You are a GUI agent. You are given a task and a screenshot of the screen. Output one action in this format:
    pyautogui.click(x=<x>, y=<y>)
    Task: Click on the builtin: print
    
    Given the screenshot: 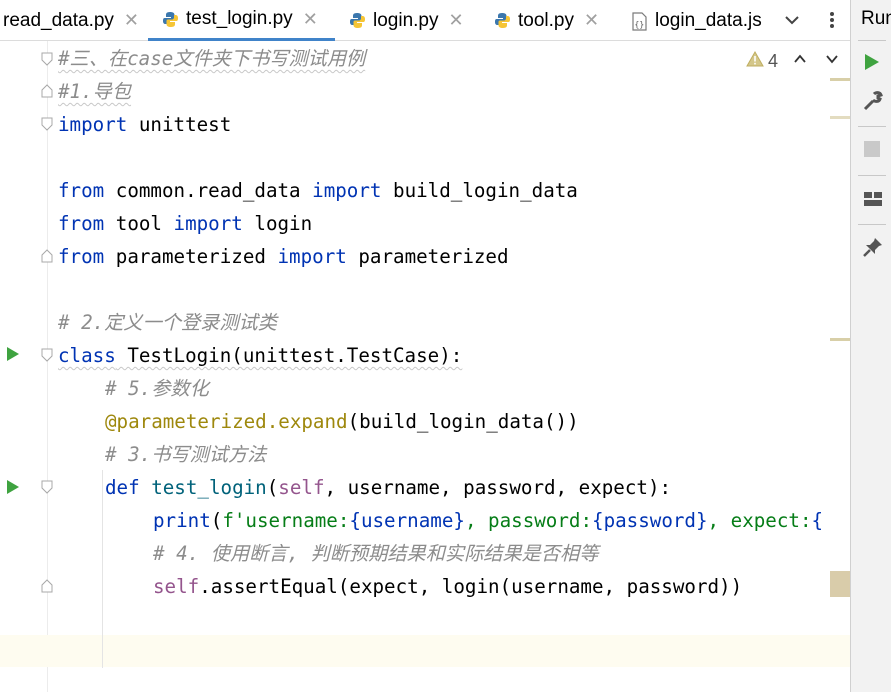 What is the action you would take?
    pyautogui.click(x=182, y=520)
    